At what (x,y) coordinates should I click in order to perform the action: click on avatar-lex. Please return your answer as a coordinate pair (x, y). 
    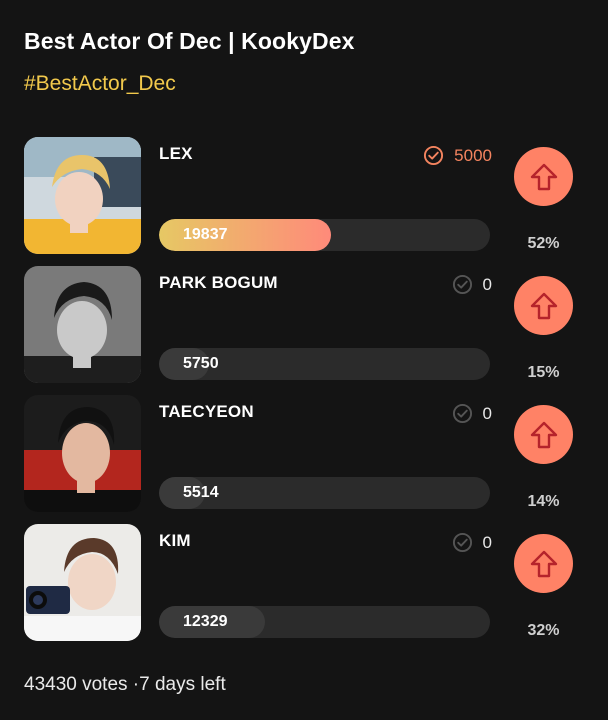
    Looking at the image, I should click on (82, 195).